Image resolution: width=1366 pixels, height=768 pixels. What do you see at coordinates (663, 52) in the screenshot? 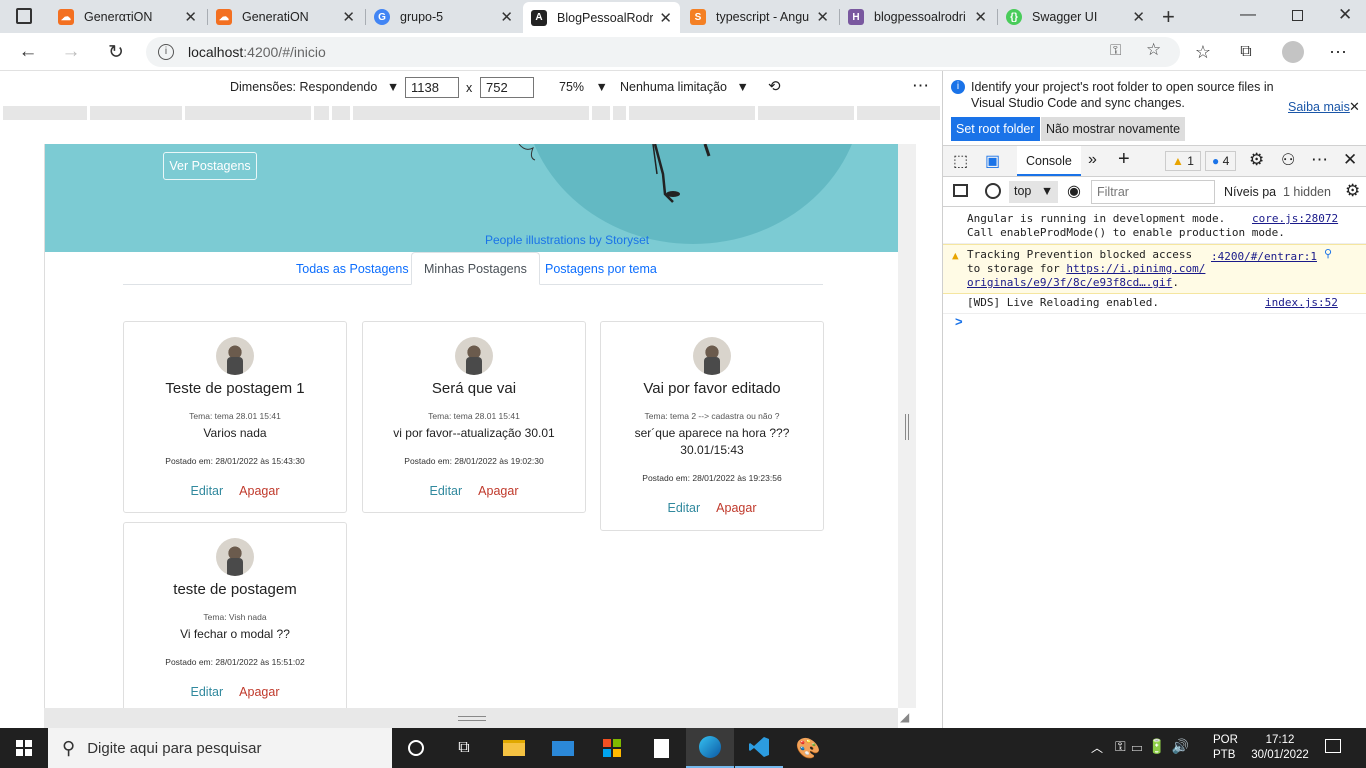
I see `address-bar: i localhost:4200/#/inicio ⚿ ☆` at bounding box center [663, 52].